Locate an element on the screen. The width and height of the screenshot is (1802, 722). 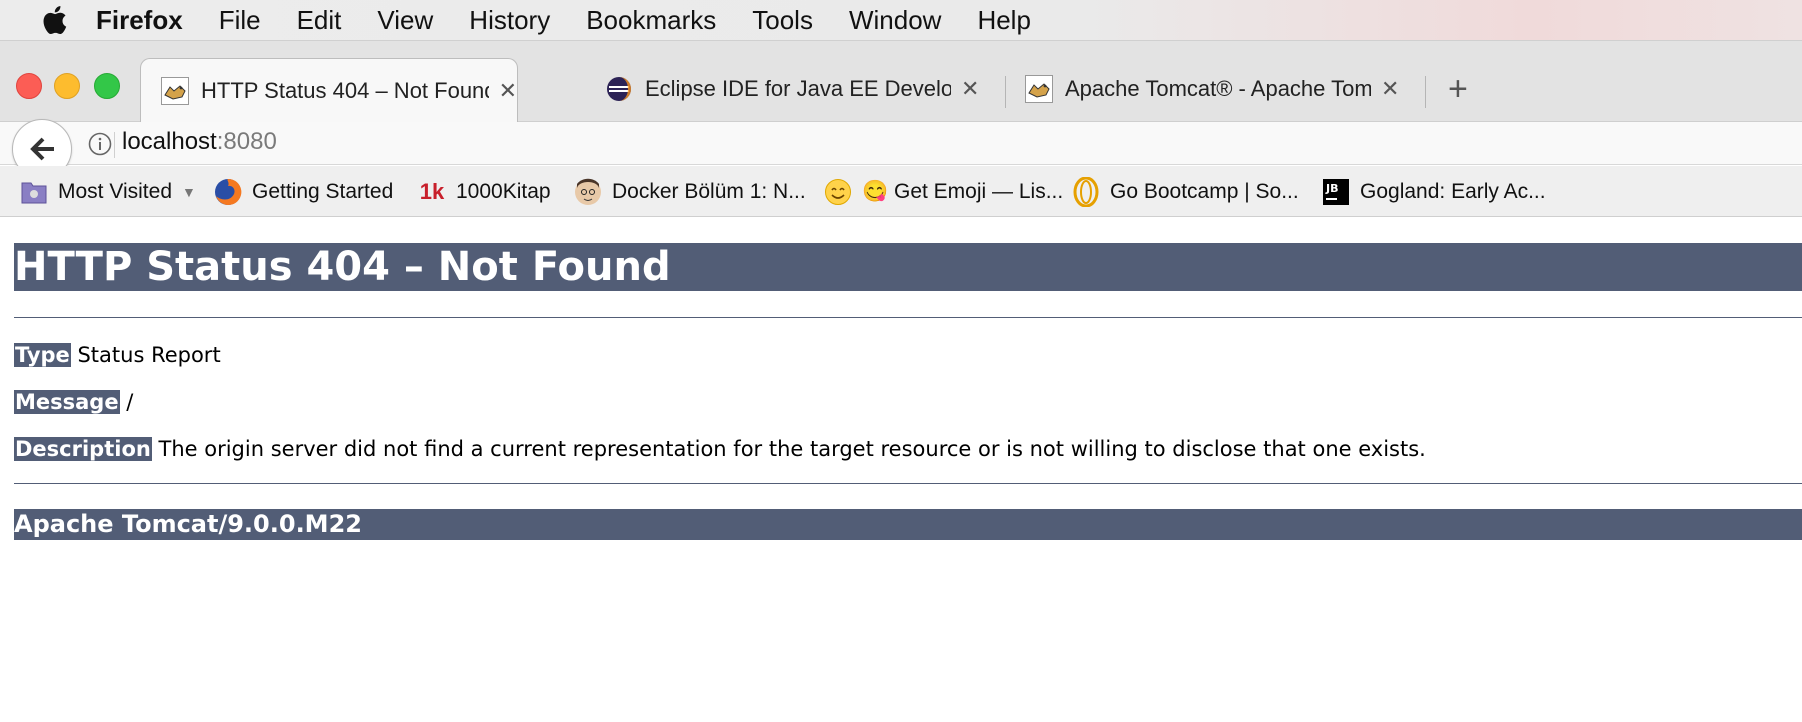
message-label: Message is located at coordinates (67, 402).